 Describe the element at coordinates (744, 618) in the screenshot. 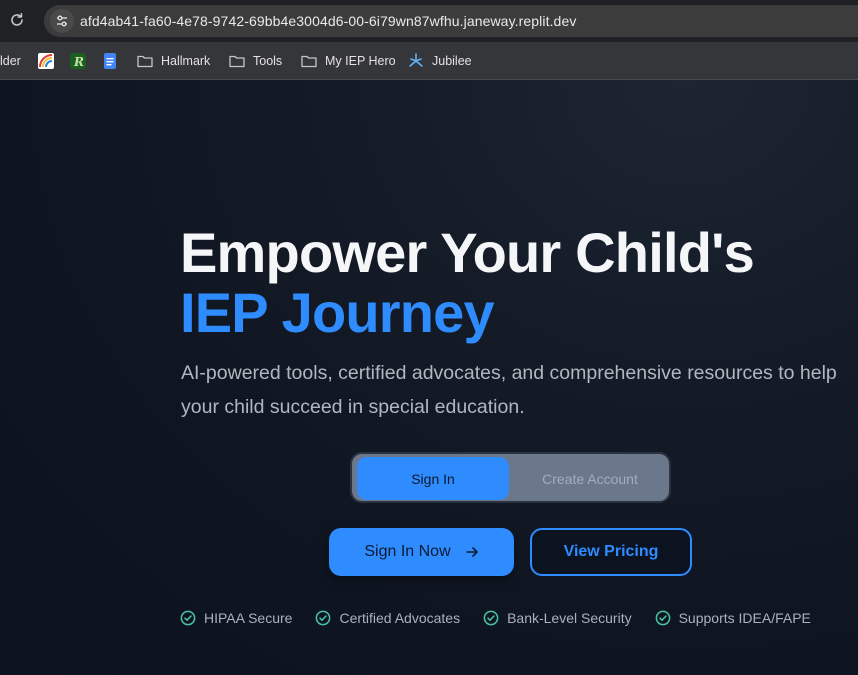

I see `badge-label: Supports IDEA/FAPE` at that location.